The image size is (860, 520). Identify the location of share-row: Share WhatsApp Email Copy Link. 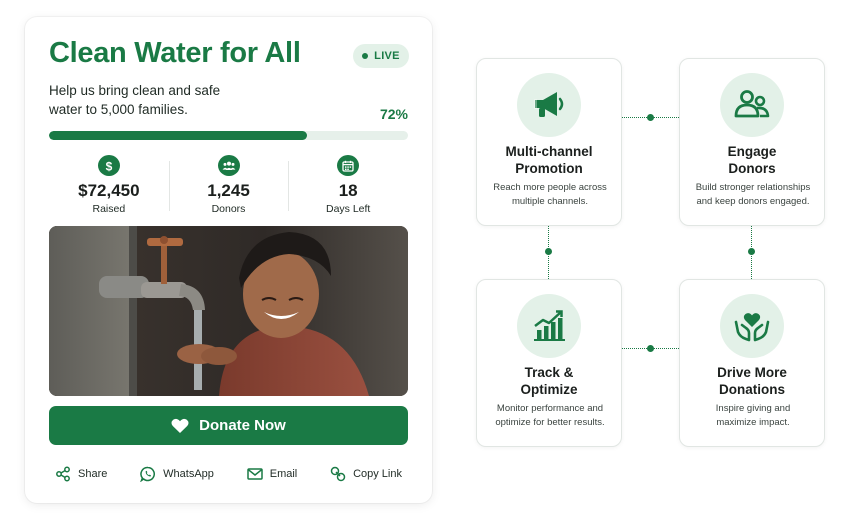
(228, 474).